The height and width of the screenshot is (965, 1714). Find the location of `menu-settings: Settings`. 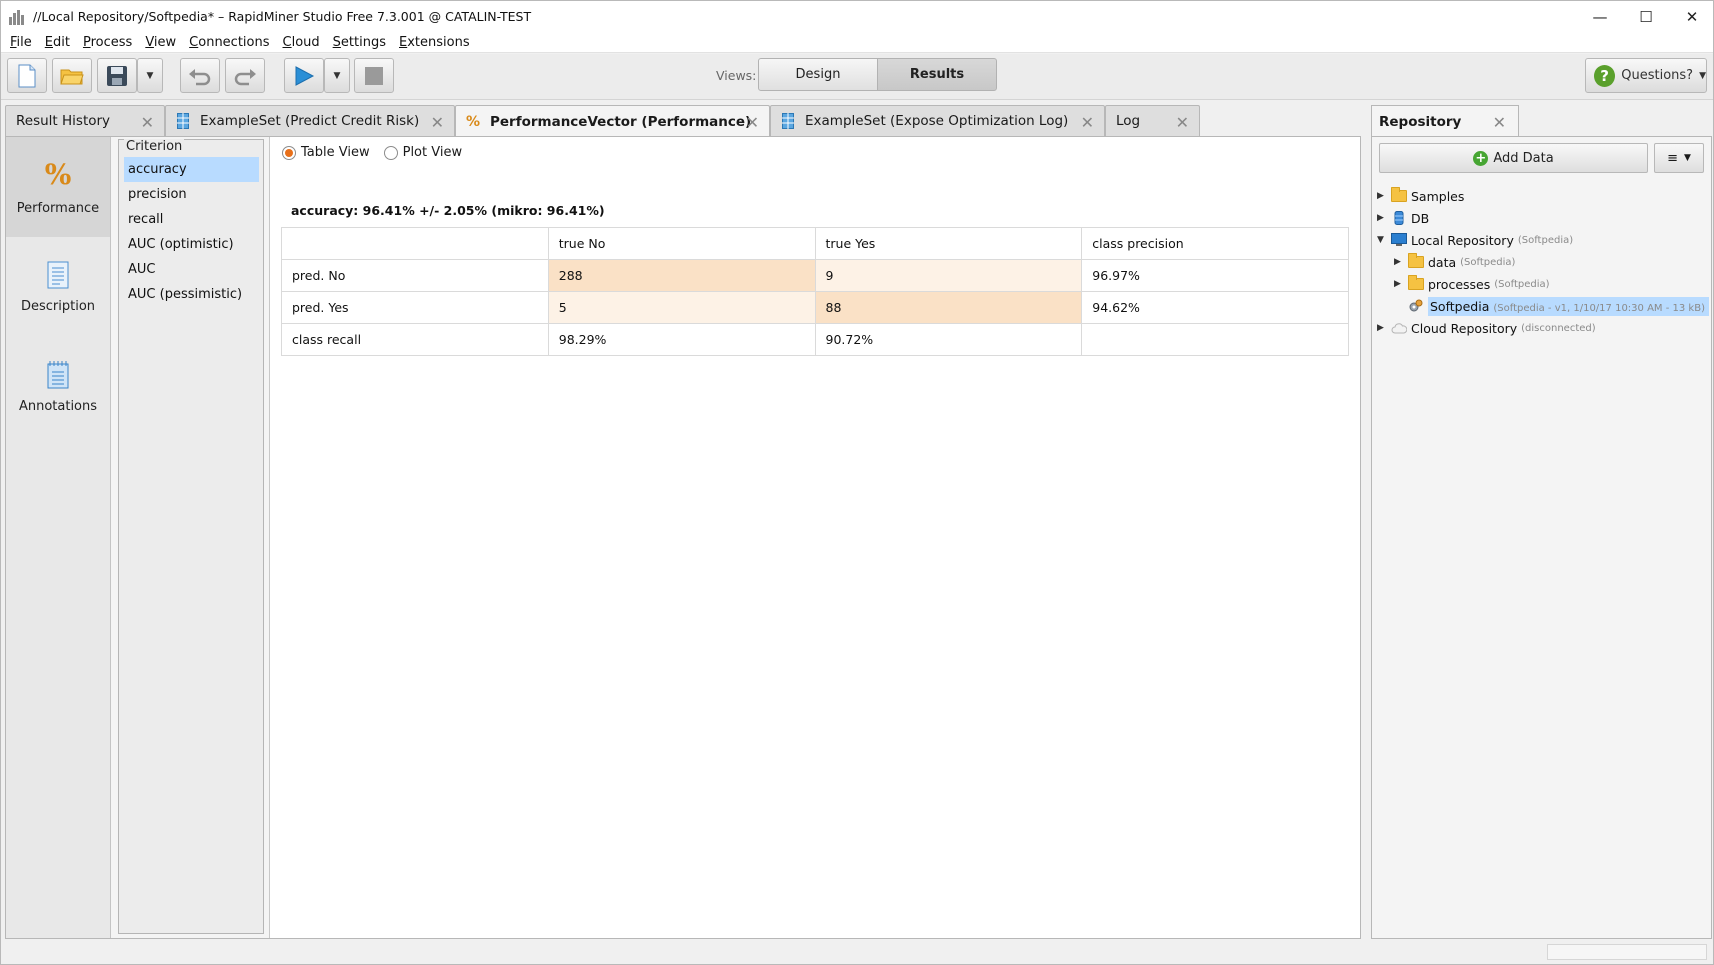

menu-settings: Settings is located at coordinates (359, 42).